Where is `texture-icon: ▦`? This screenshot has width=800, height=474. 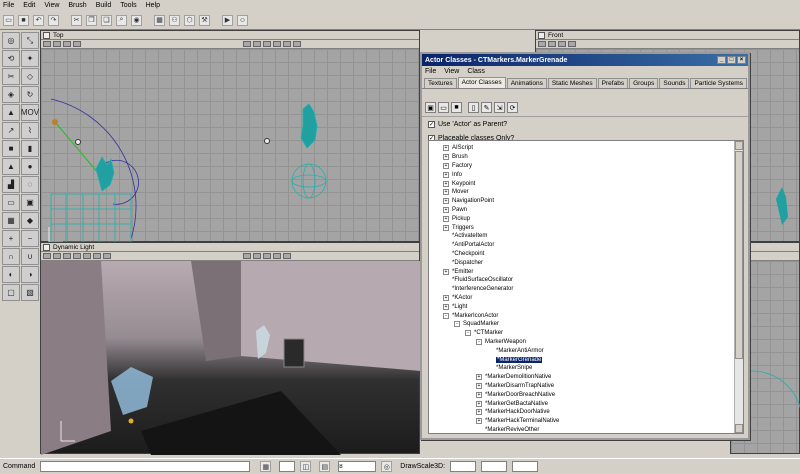
texture-icon: ▦ is located at coordinates (159, 20).